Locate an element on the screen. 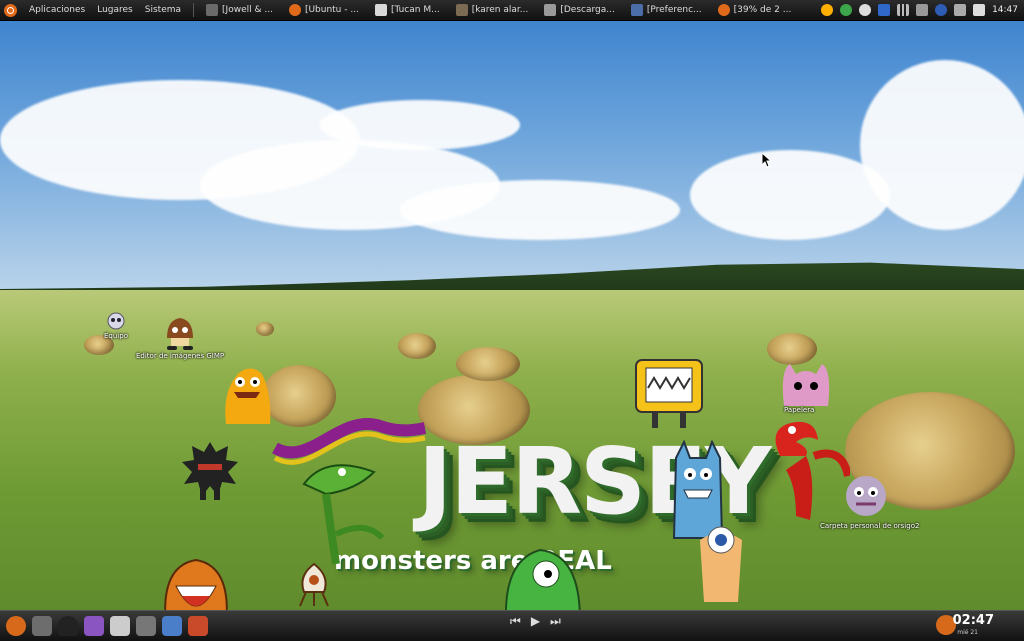 The image size is (1024, 641). desktop-icon-gimp: Editor de imágenes GIMP is located at coordinates (180, 338).